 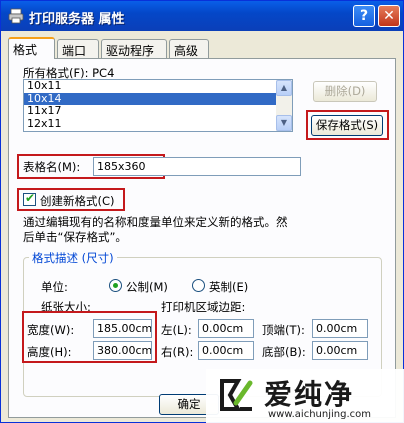 What do you see at coordinates (284, 123) in the screenshot?
I see `scroll-down-icon: ▼` at bounding box center [284, 123].